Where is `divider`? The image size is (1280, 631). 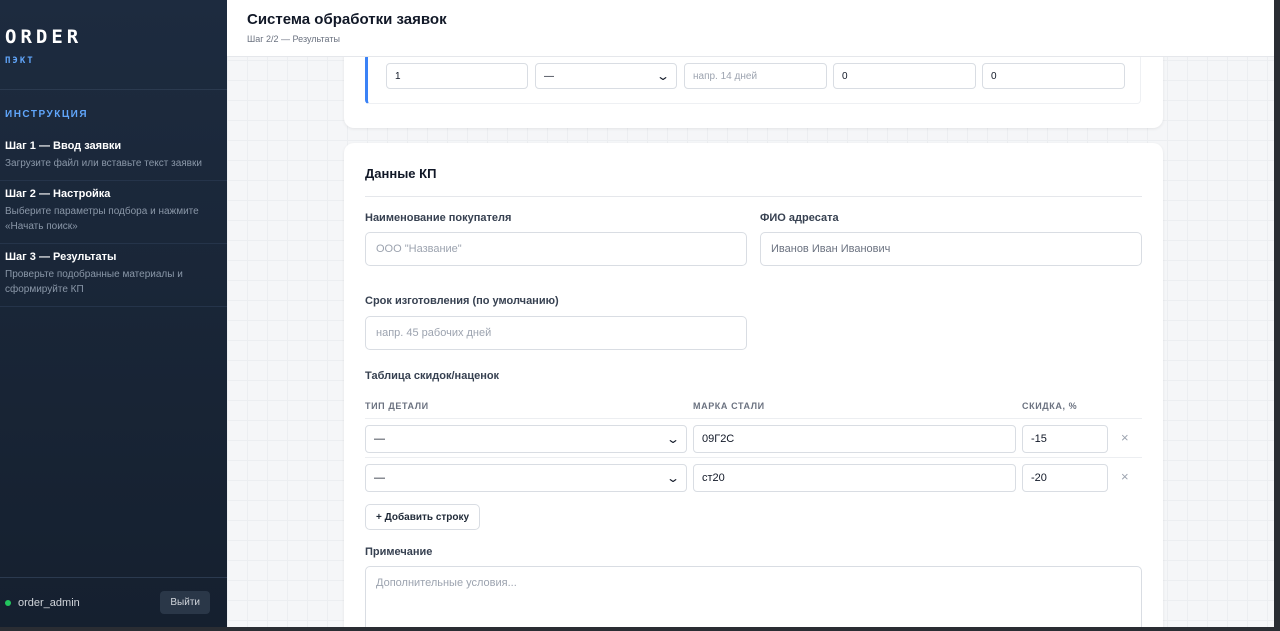
divider is located at coordinates (753, 196).